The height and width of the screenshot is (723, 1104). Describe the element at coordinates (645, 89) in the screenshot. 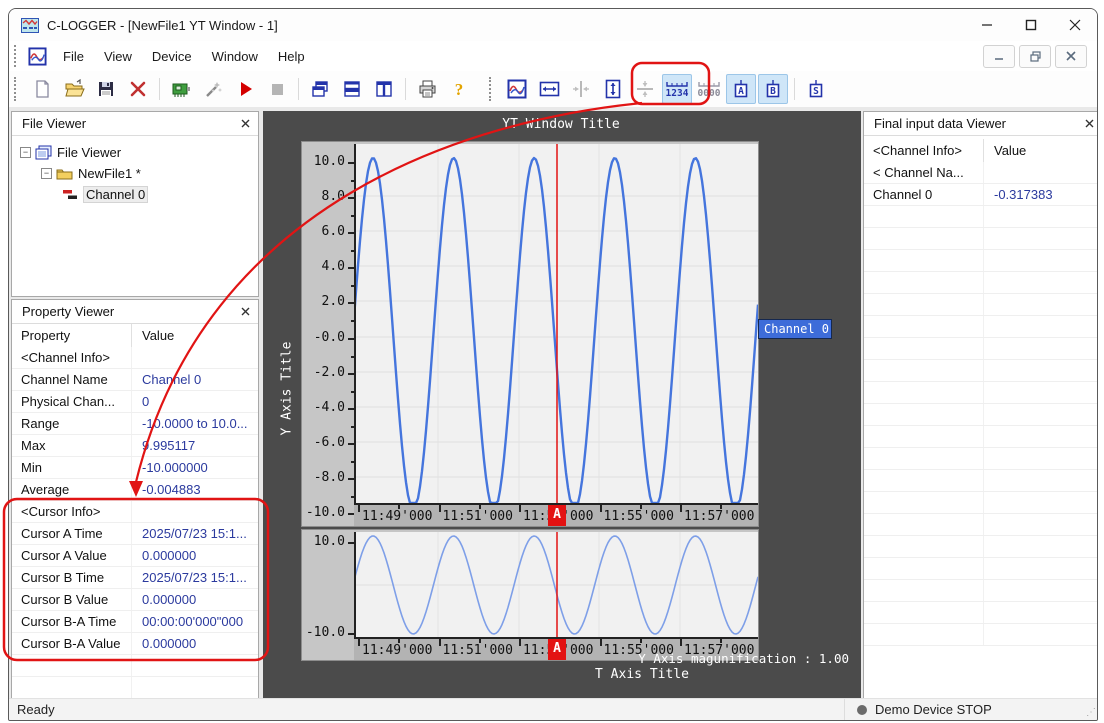

I see `compress-vertical-button` at that location.